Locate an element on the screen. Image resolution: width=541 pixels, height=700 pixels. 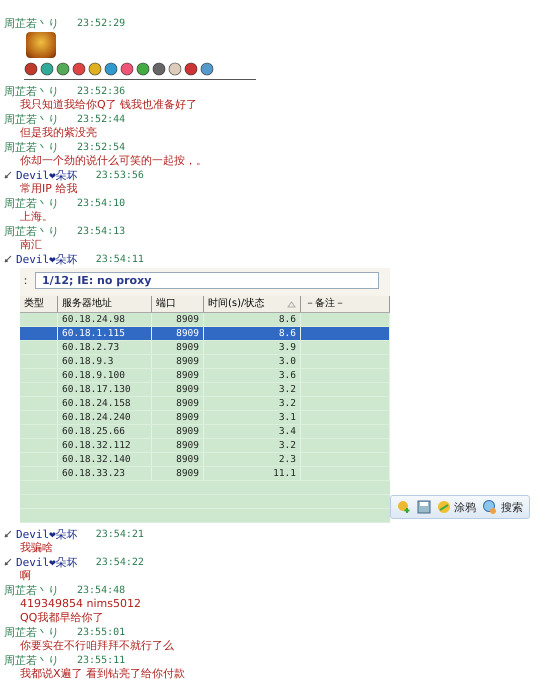
message-text: 我骗啥 is located at coordinates (36, 548).